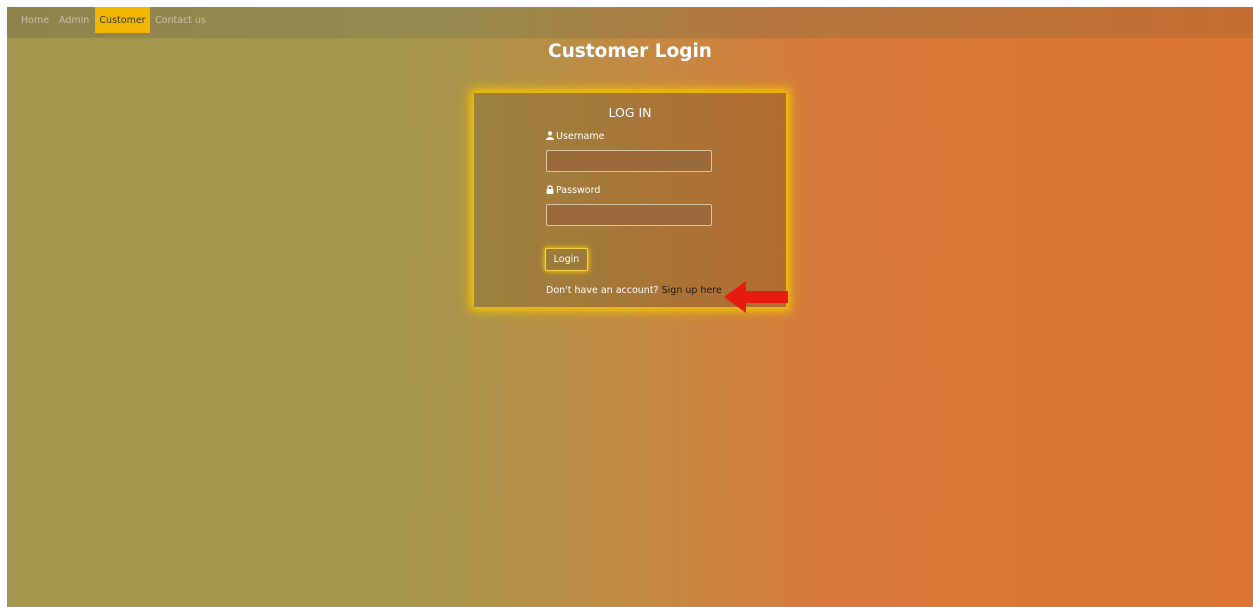  I want to click on signup-prompt: Don't have an account? Sign up here, so click(634, 290).